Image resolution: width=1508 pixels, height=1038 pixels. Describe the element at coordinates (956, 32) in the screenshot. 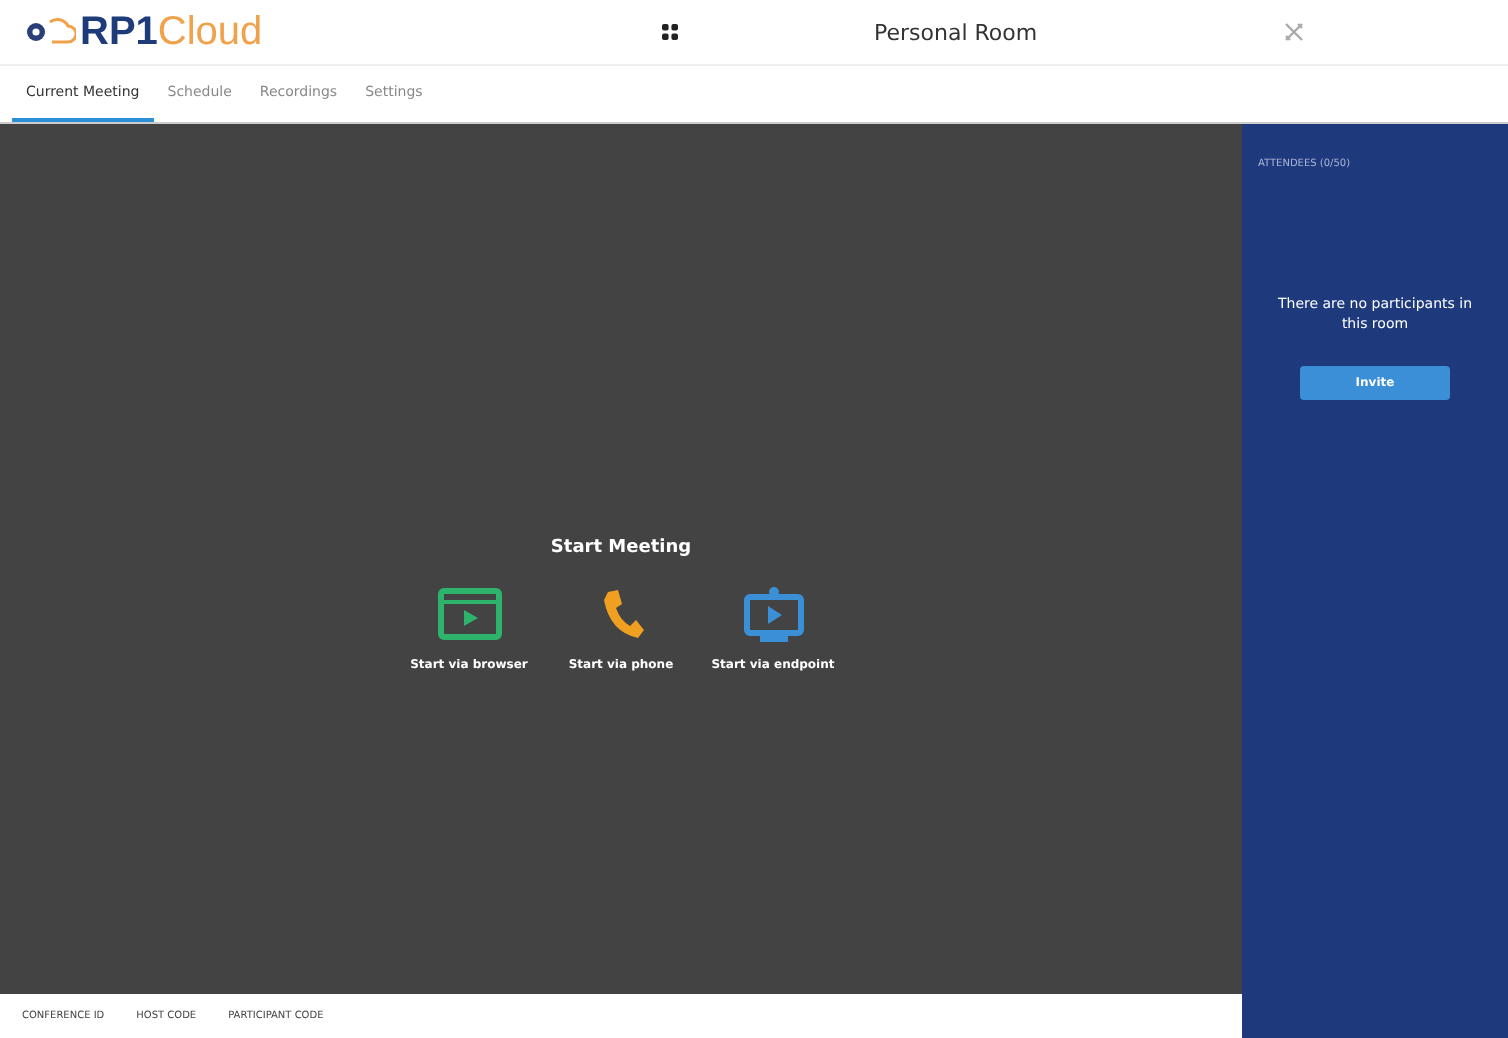

I see `room-title: Personal Room` at that location.